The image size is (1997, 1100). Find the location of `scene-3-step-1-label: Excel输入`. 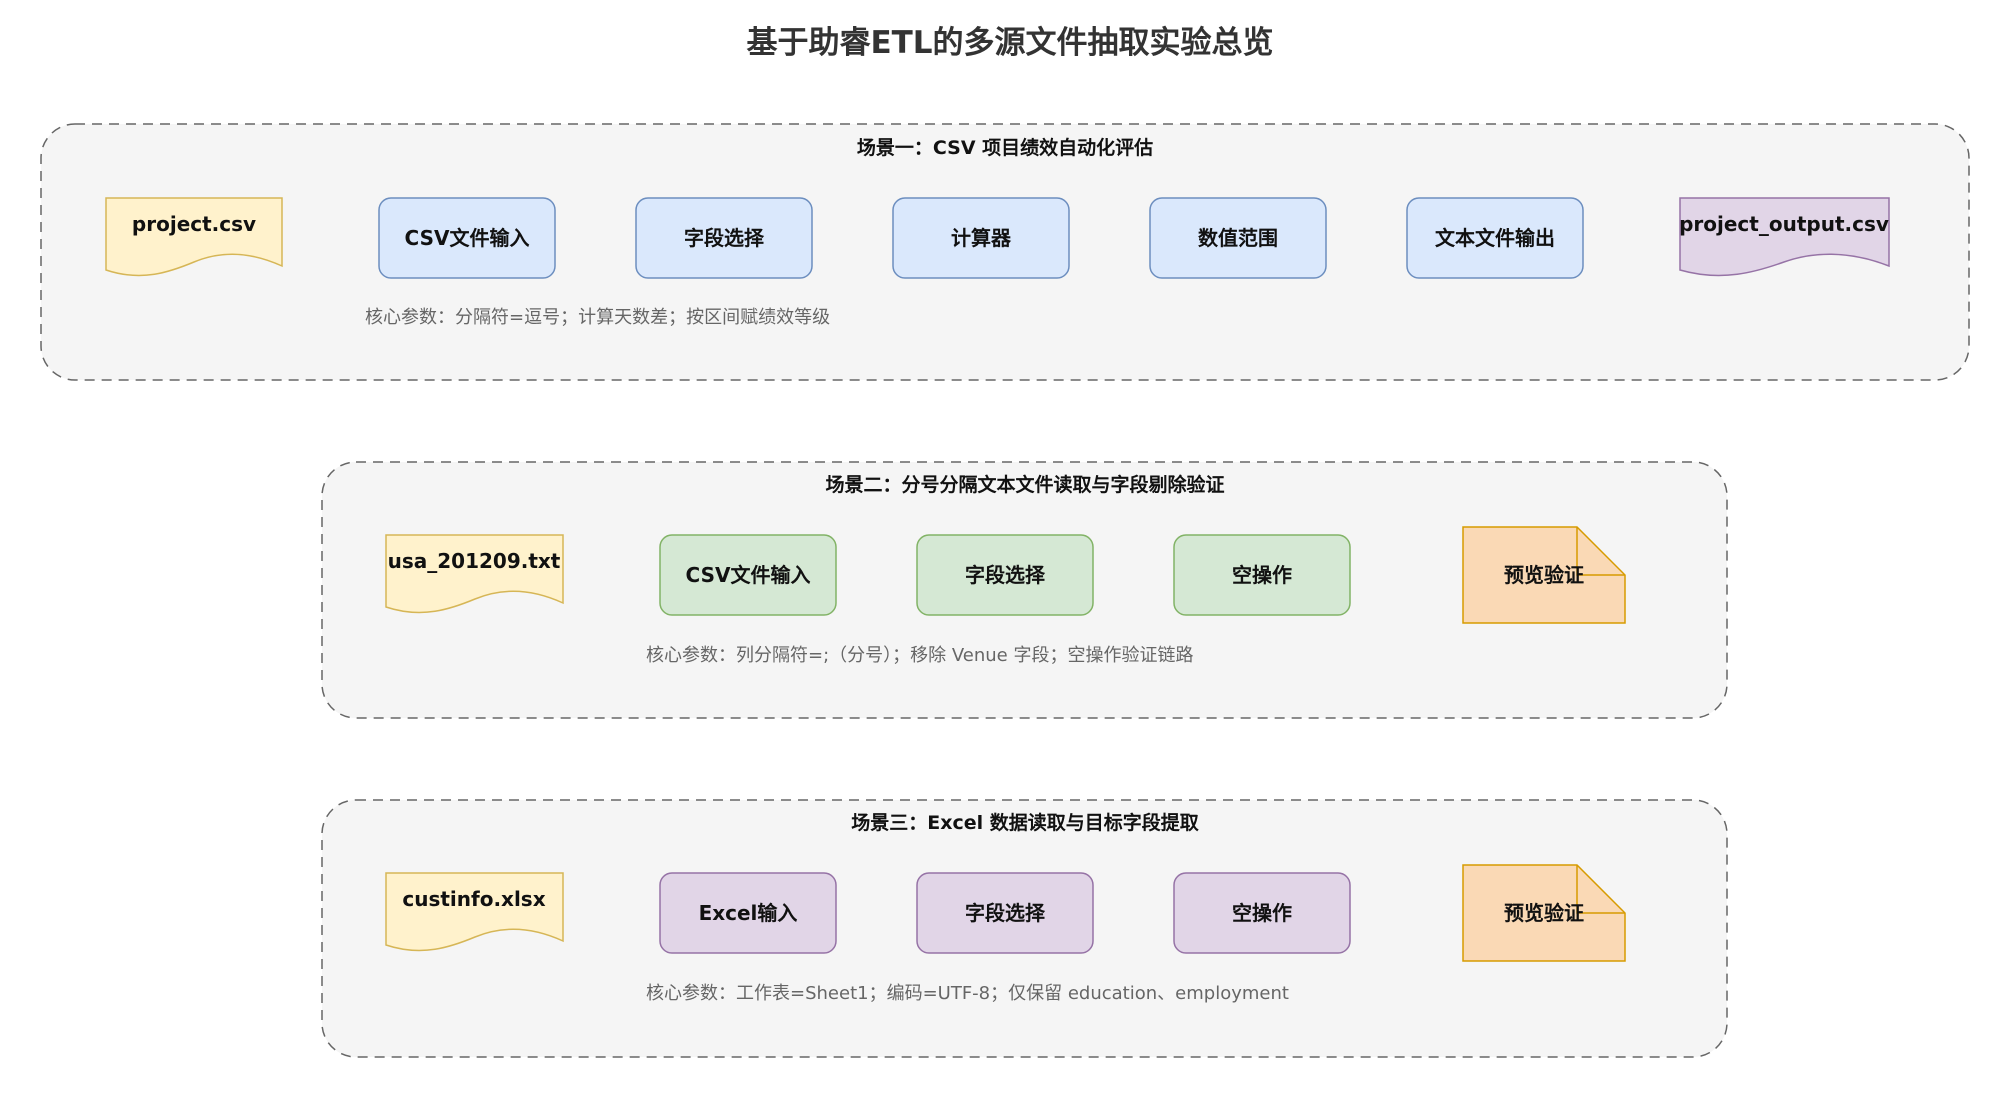

scene-3-step-1-label: Excel输入 is located at coordinates (748, 913).